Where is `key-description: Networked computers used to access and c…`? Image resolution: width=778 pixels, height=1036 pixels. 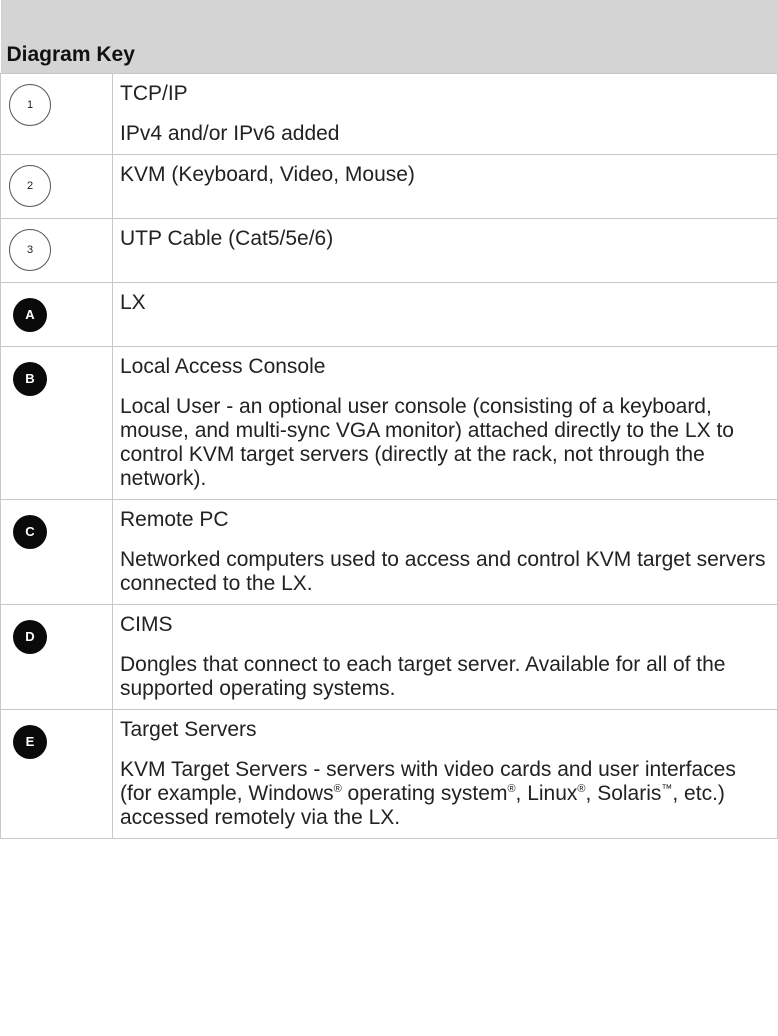
key-description: Networked computers used to access and c… is located at coordinates (443, 571).